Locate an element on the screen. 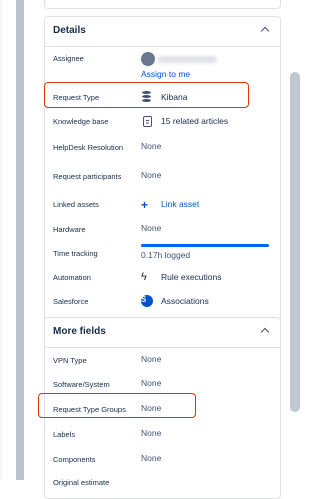  time-tracking-progress-fill is located at coordinates (205, 245).